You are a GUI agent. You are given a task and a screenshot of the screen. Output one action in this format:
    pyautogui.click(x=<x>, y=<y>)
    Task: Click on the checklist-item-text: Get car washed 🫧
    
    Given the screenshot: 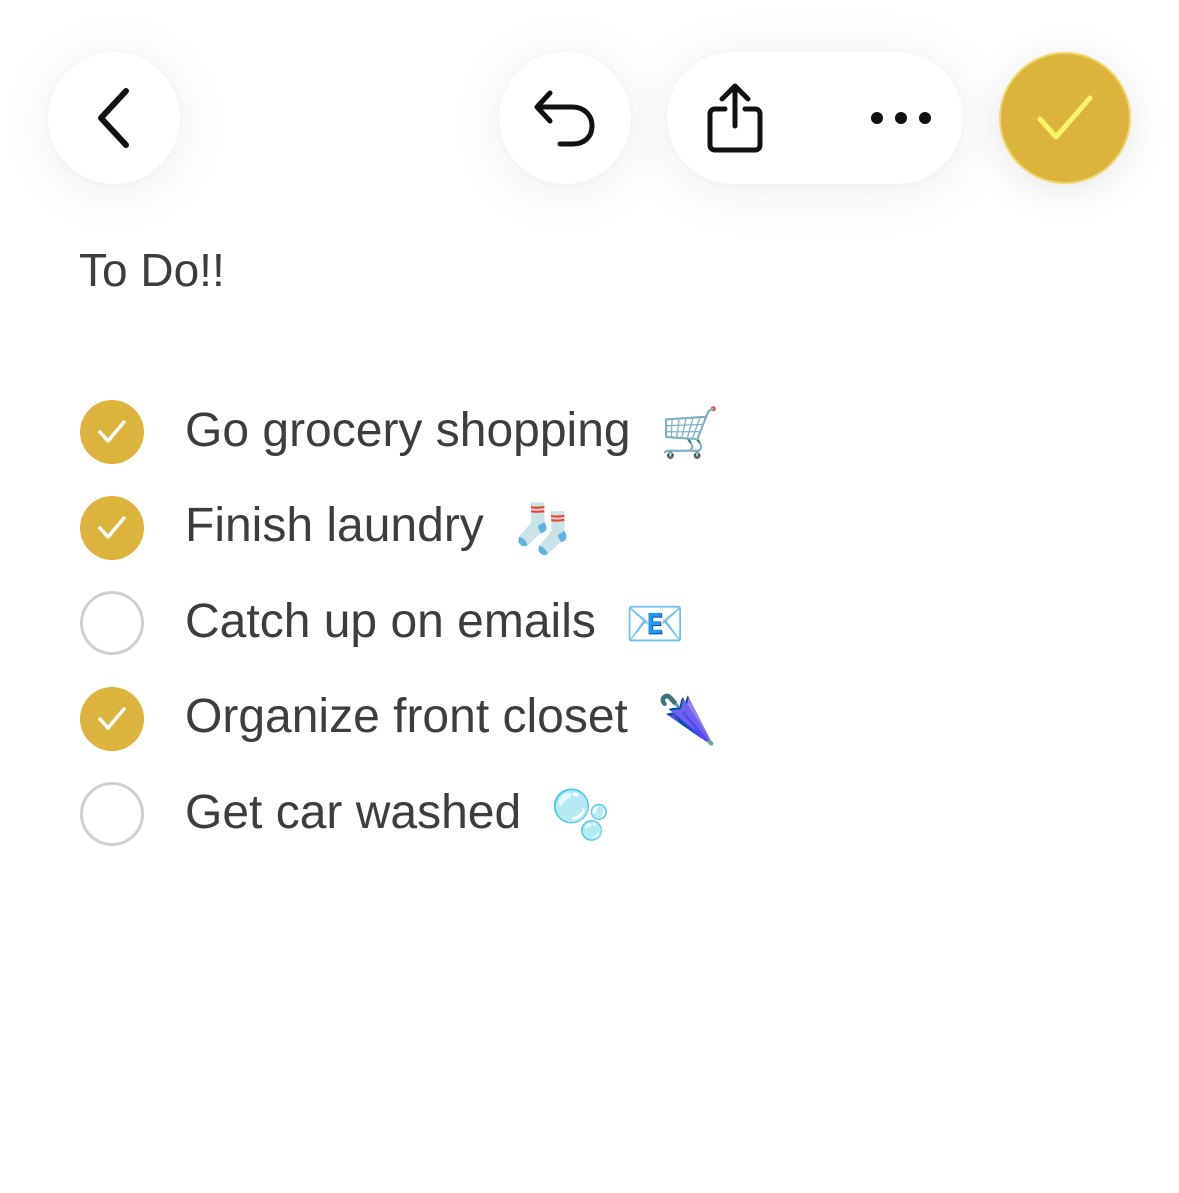 What is the action you would take?
    pyautogui.click(x=397, y=814)
    